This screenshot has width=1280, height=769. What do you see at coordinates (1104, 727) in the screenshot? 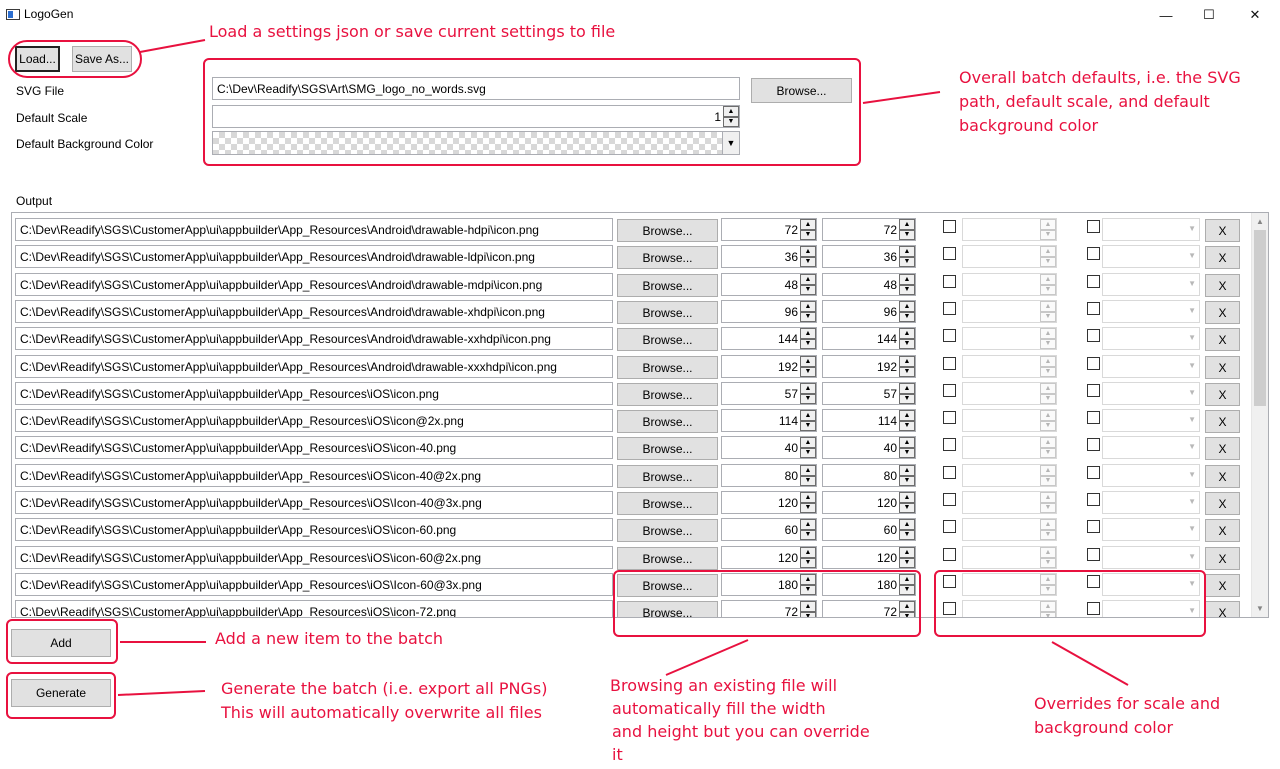
I see `annotation-overrides-2: background color` at bounding box center [1104, 727].